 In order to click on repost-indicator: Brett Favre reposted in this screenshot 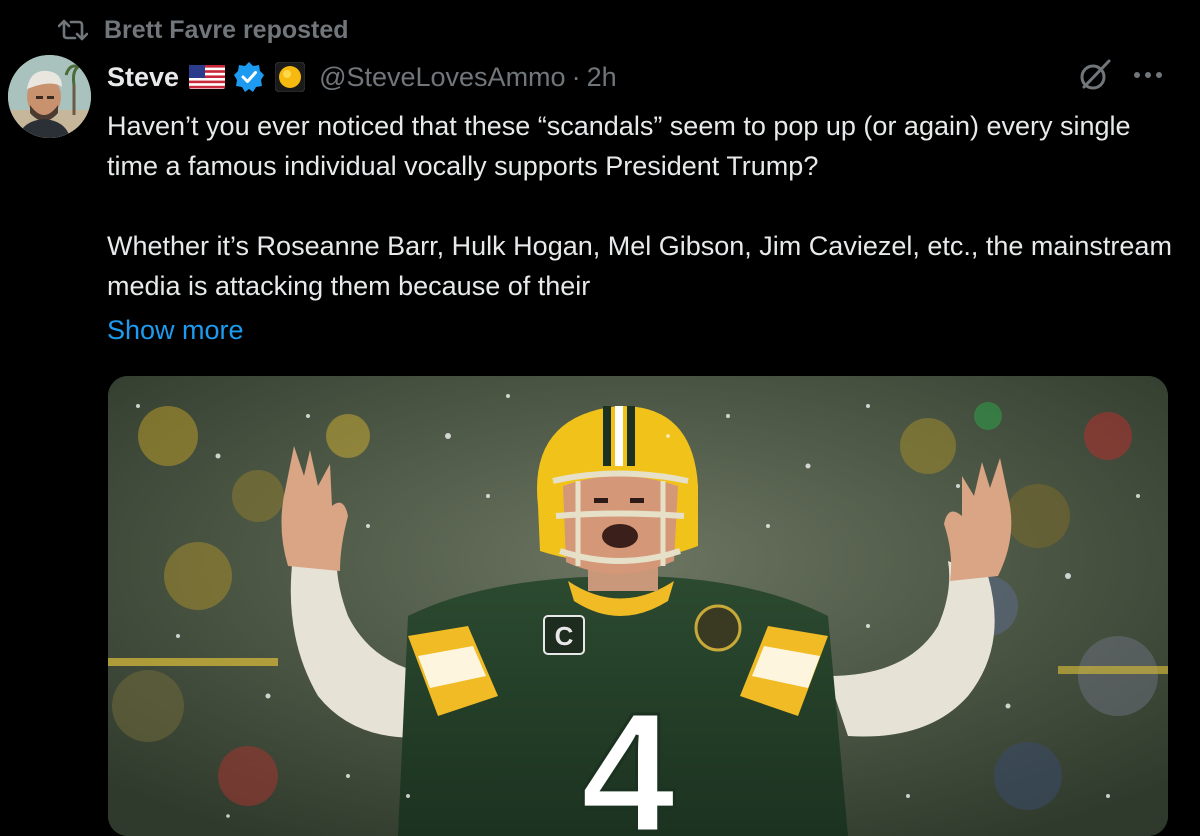, I will do `click(203, 30)`.